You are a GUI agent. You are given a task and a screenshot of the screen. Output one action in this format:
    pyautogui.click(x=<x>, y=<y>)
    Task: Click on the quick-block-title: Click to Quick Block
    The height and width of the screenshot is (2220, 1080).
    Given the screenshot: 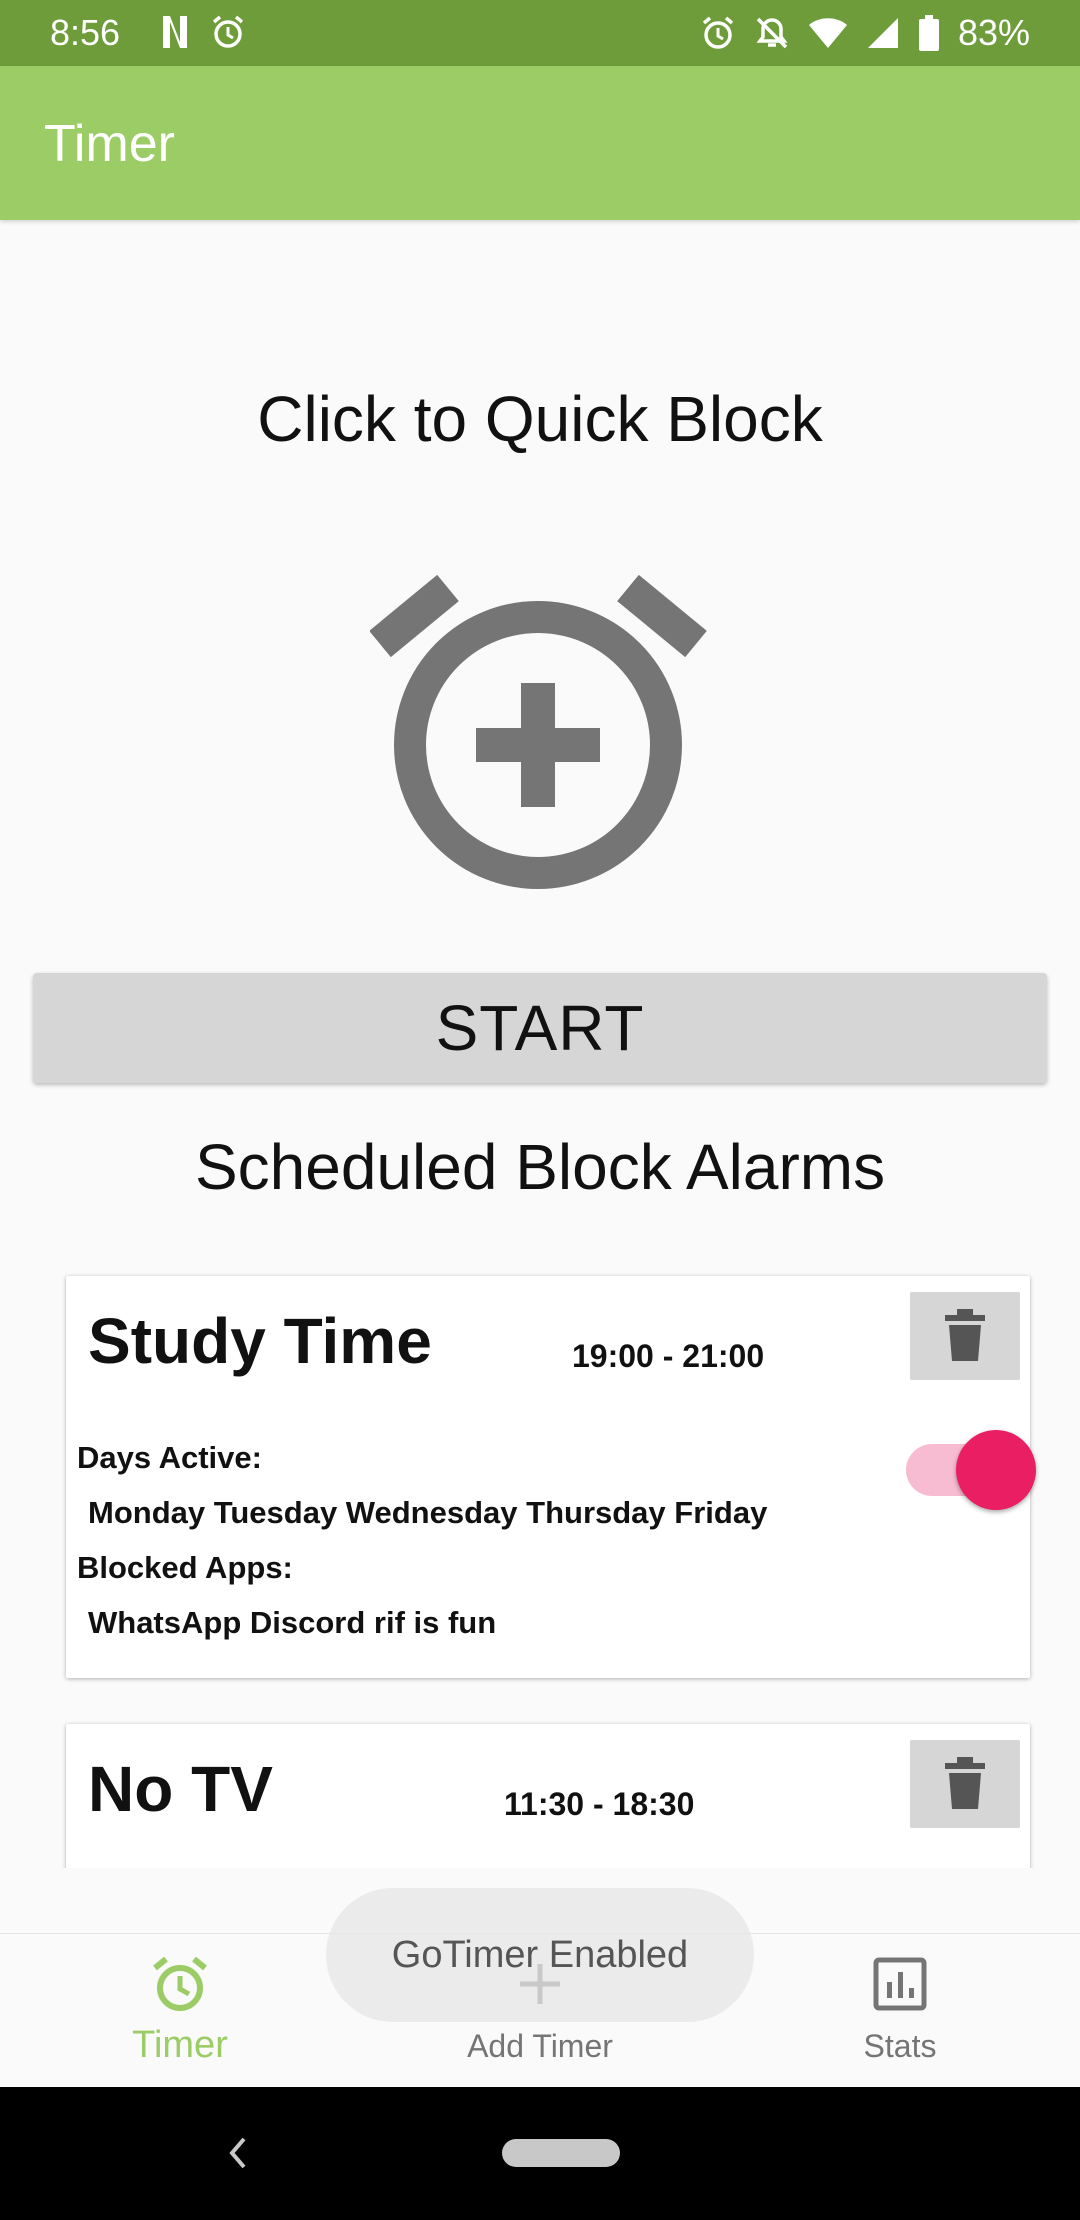 What is the action you would take?
    pyautogui.click(x=540, y=419)
    